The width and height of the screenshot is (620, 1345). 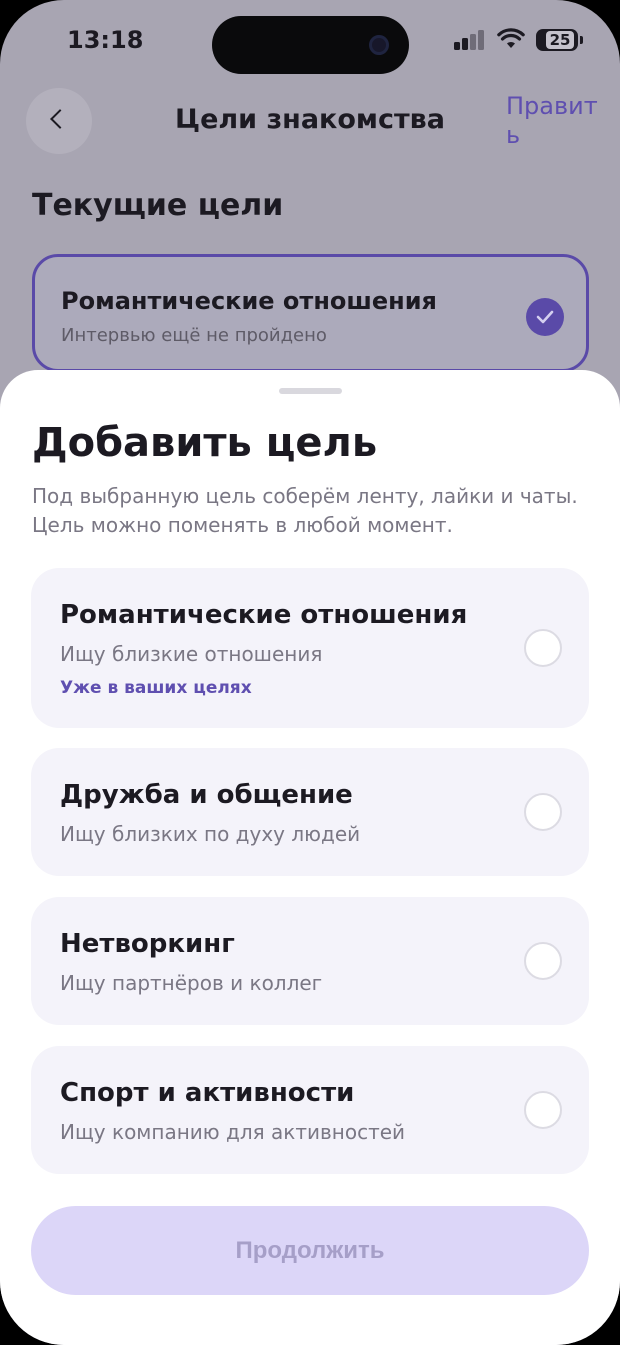 I want to click on wifi-icon, so click(x=511, y=38).